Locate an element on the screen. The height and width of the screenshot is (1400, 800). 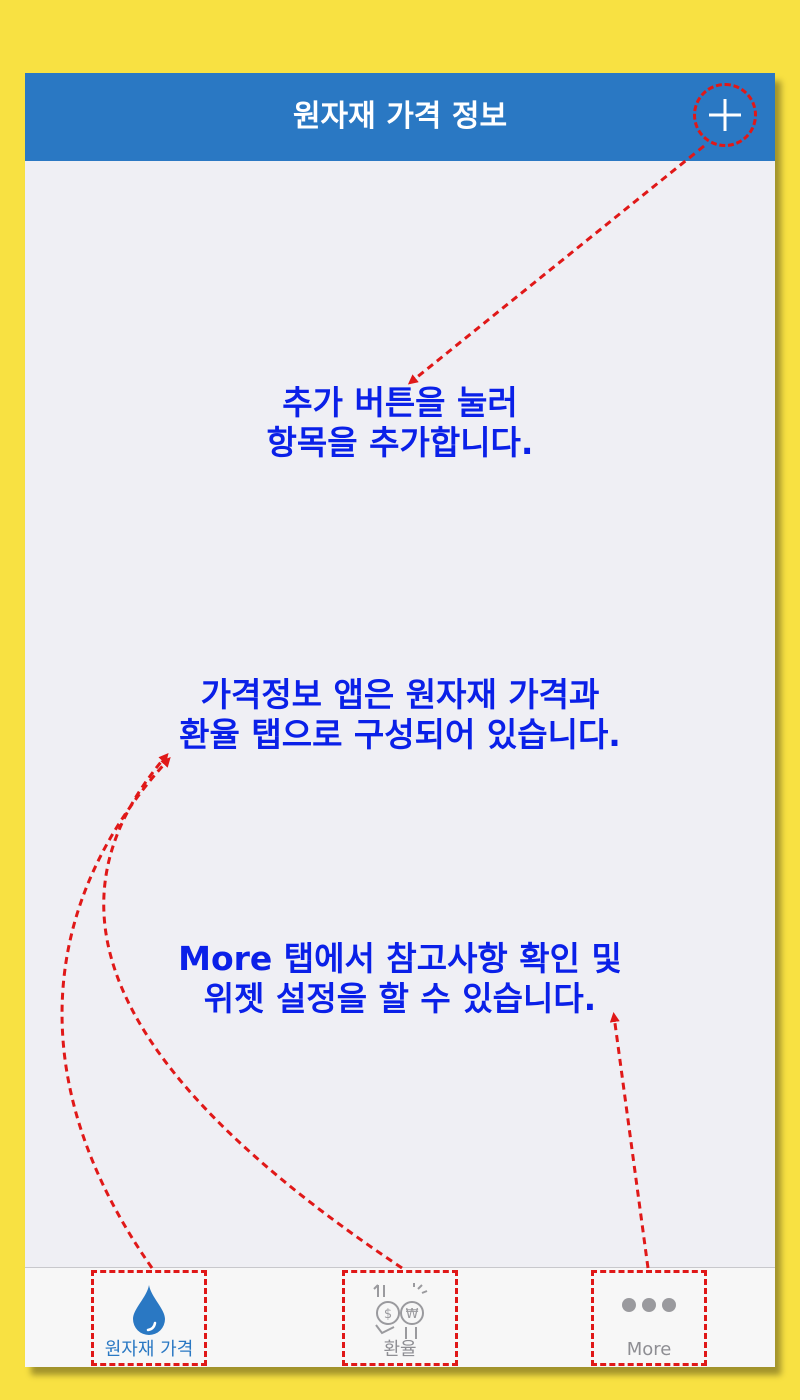
tab-label: 환율 is located at coordinates (400, 1349).